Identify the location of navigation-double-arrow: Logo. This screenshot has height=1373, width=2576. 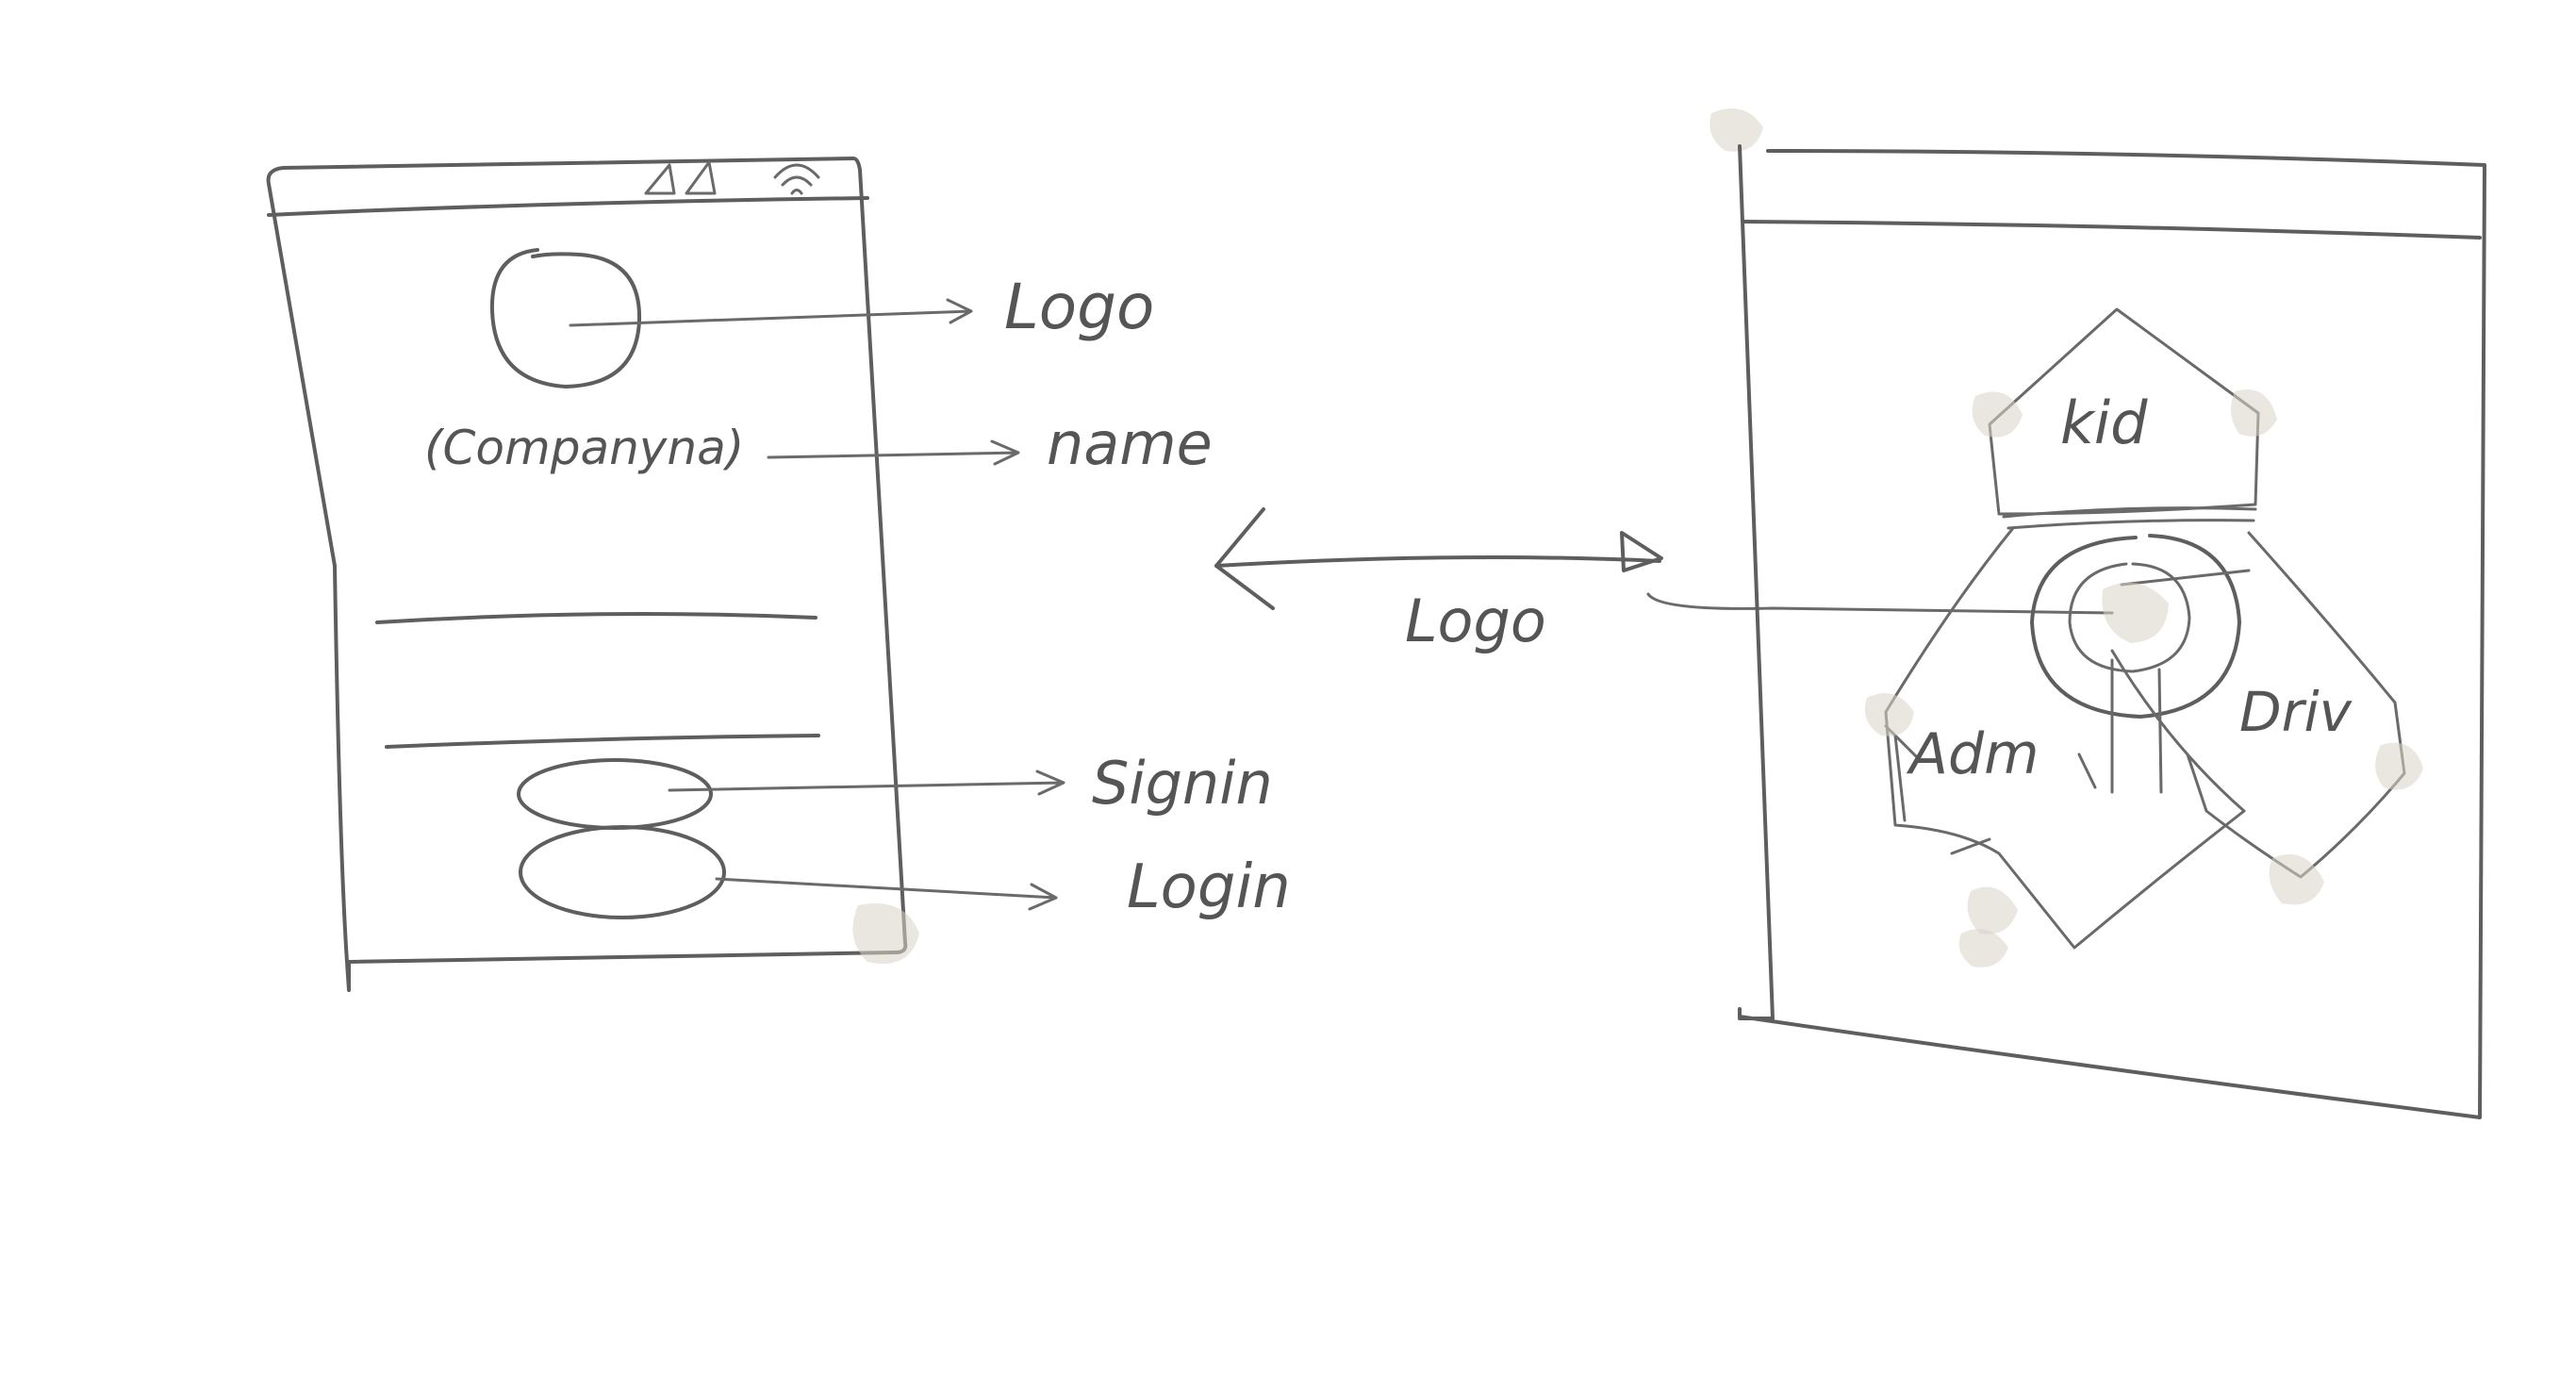
(1664, 581).